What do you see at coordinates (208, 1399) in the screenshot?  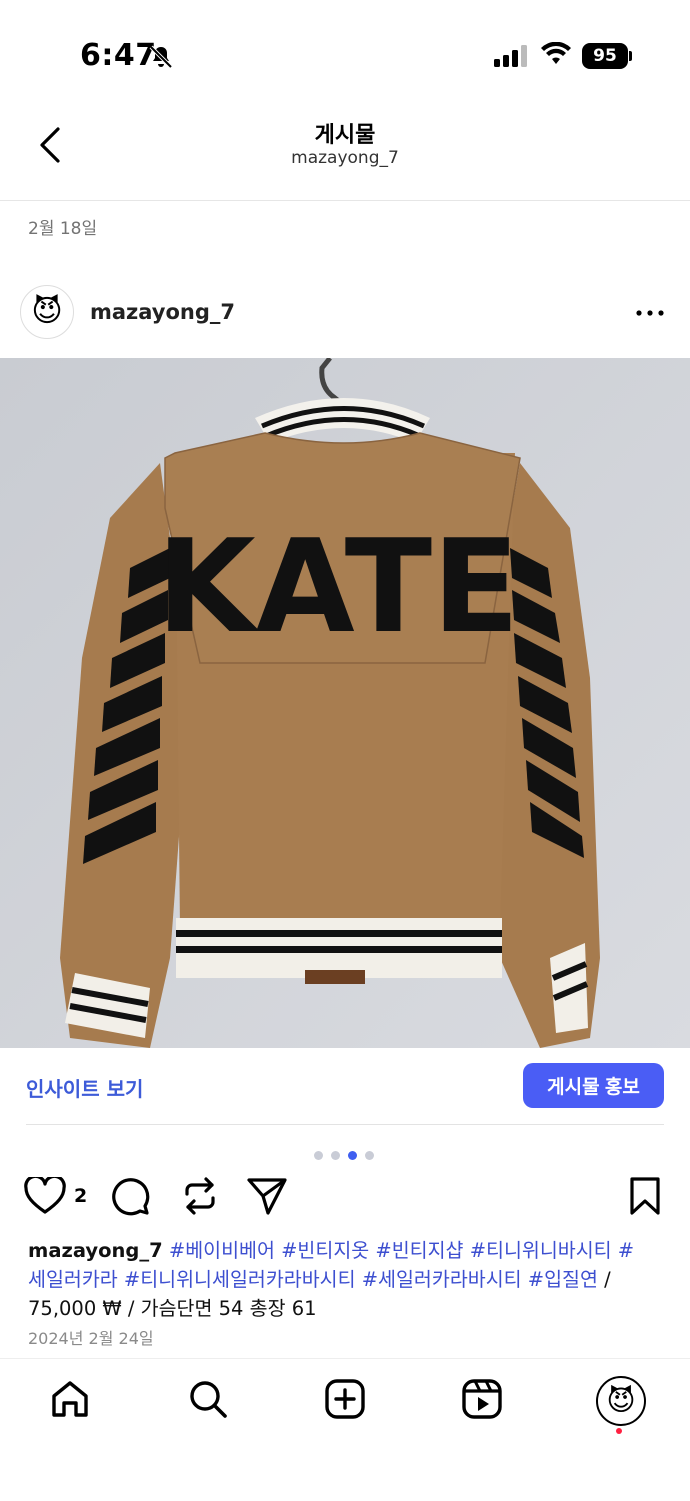 I see `search-icon` at bounding box center [208, 1399].